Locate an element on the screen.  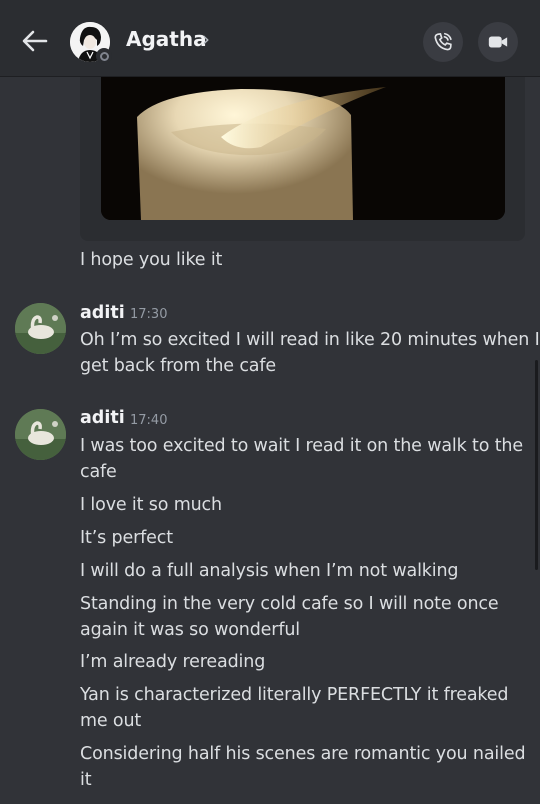
message-text: again it was so wonderful is located at coordinates (190, 630).